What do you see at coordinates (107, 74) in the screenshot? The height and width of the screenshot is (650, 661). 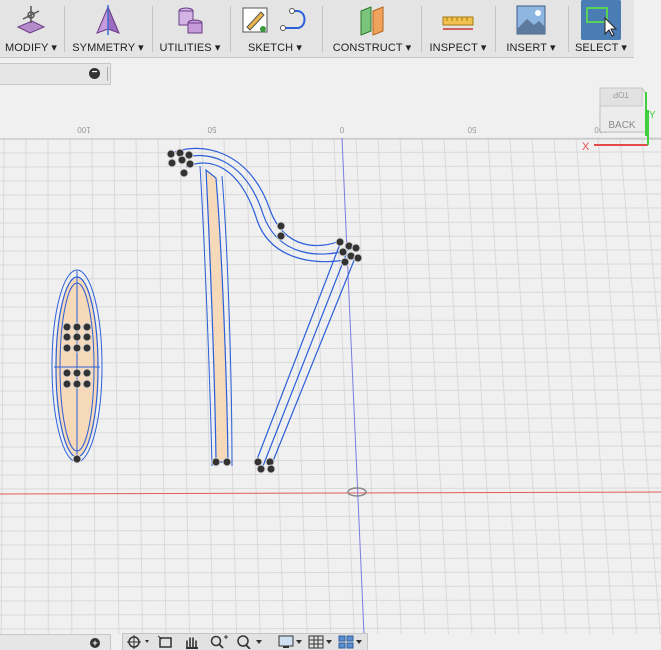 I see `browser-grip` at bounding box center [107, 74].